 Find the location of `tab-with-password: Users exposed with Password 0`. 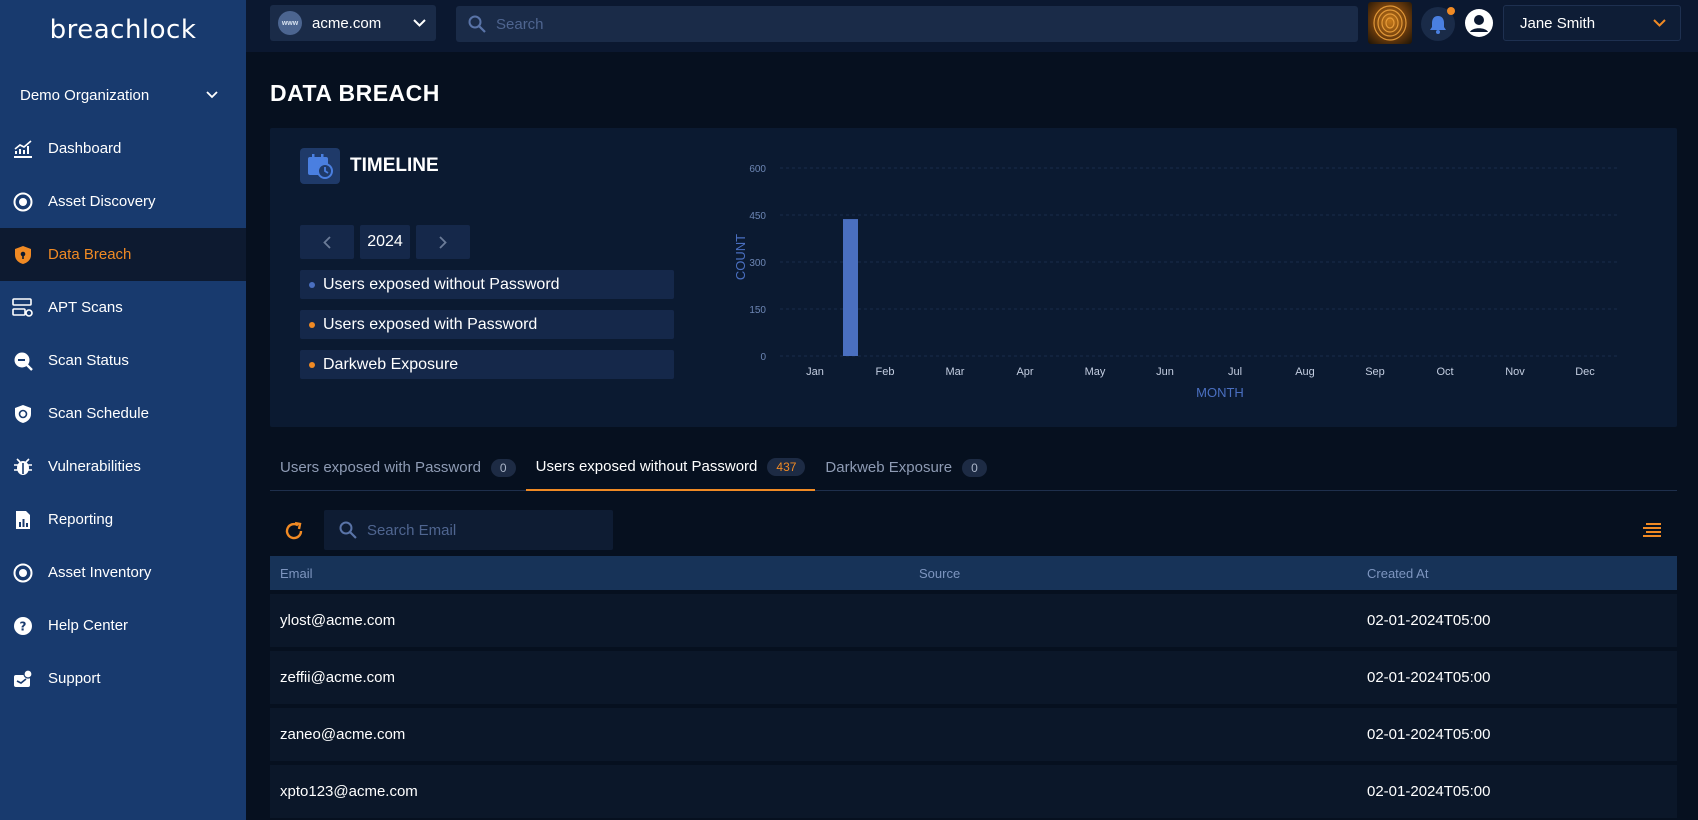

tab-with-password: Users exposed with Password 0 is located at coordinates (398, 467).